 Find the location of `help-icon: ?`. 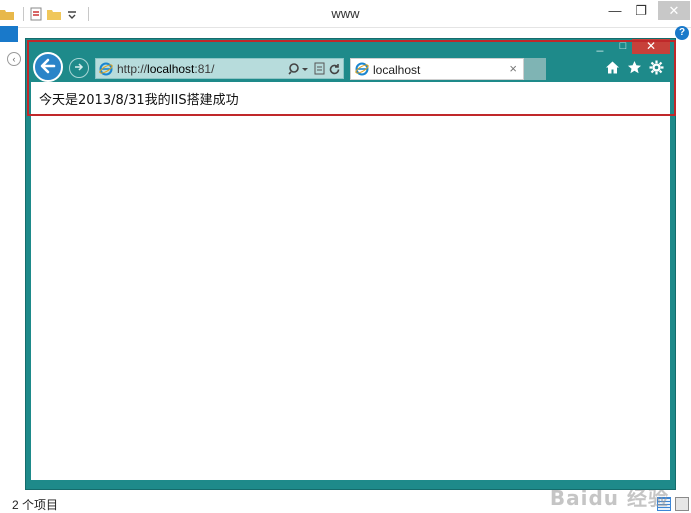

help-icon: ? is located at coordinates (682, 33).